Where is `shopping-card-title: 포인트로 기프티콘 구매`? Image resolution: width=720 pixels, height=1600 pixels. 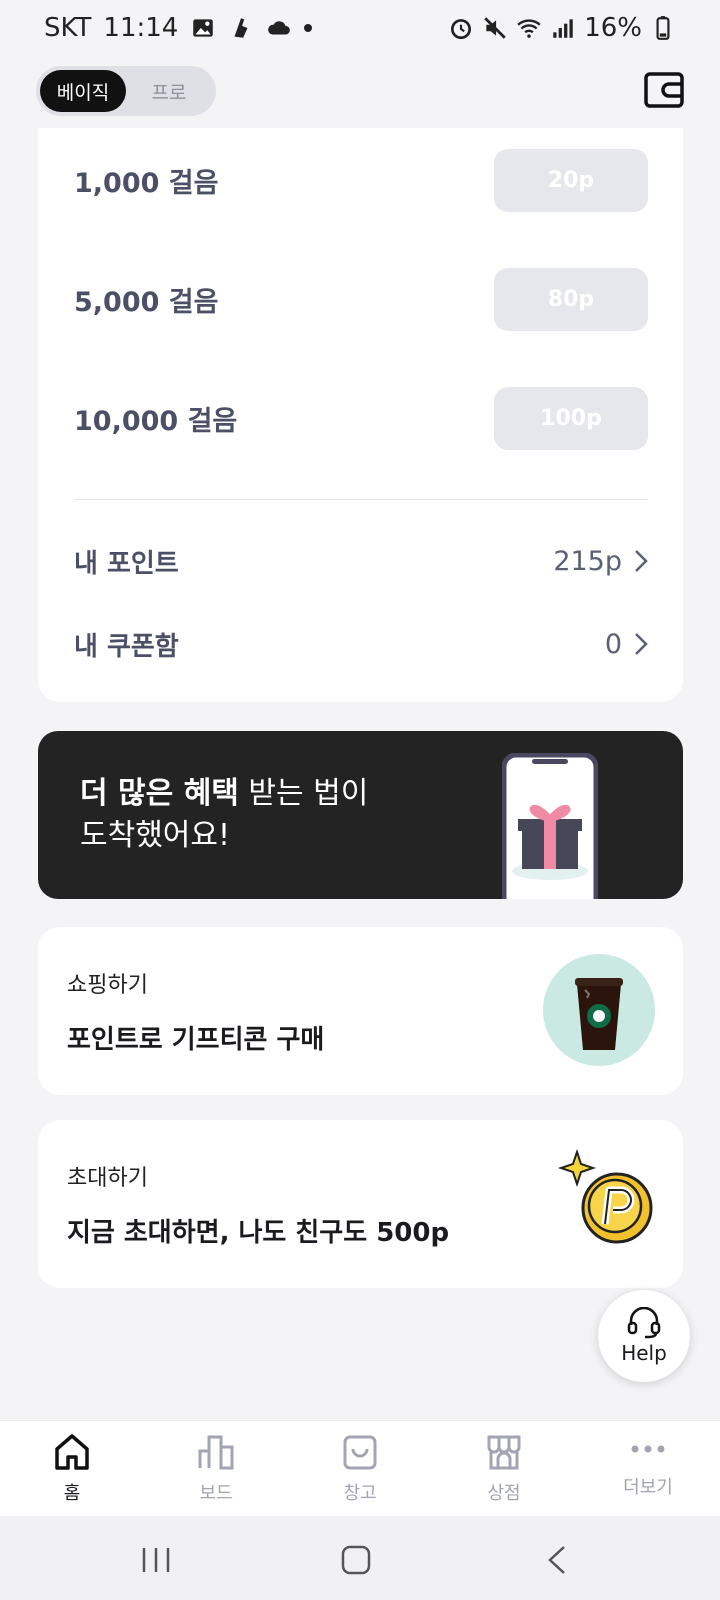 shopping-card-title: 포인트로 기프티콘 구매 is located at coordinates (196, 1040).